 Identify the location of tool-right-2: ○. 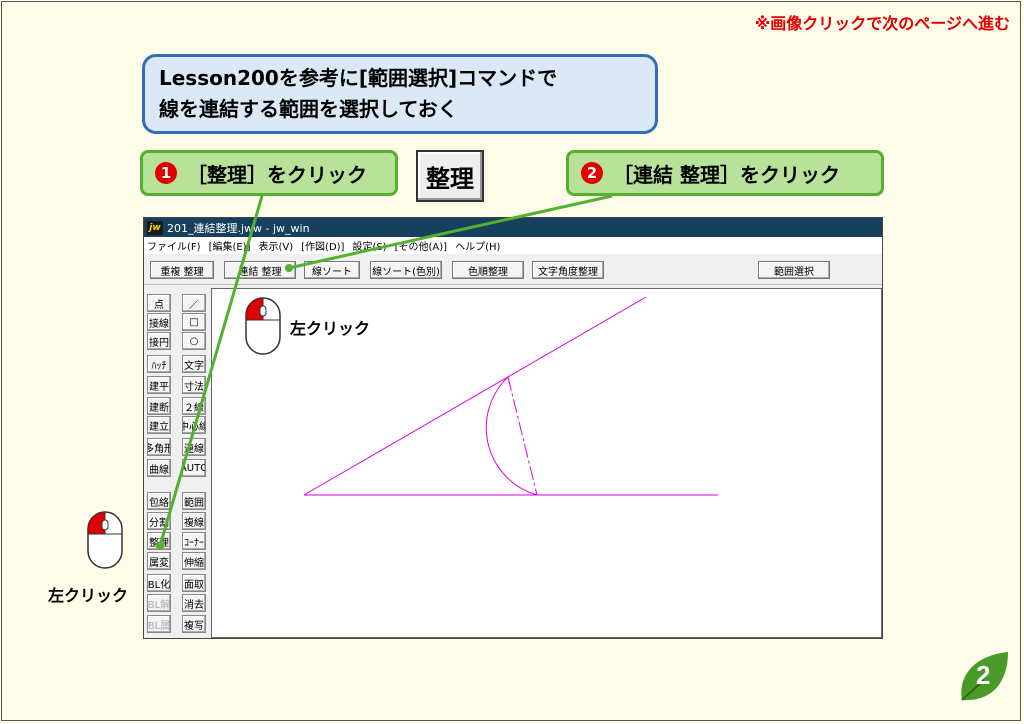
(194, 341).